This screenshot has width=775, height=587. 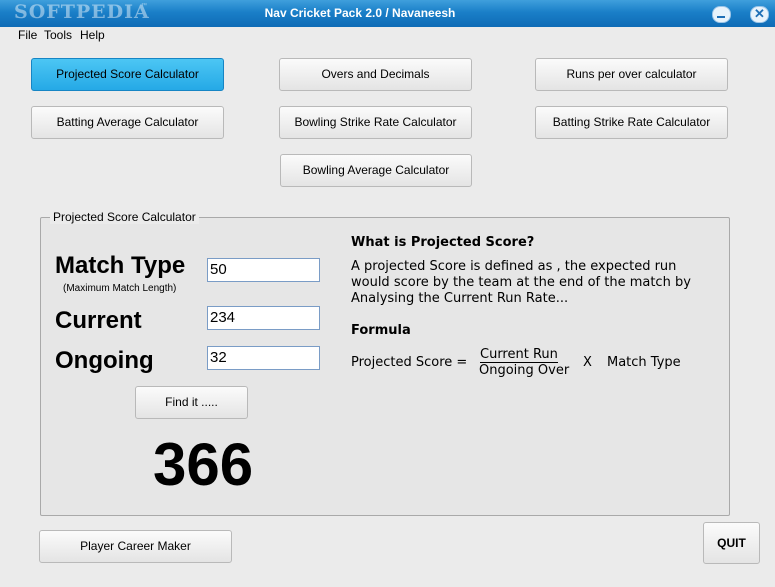 What do you see at coordinates (127, 122) in the screenshot?
I see `batting-average-button: Batting Average Calculator` at bounding box center [127, 122].